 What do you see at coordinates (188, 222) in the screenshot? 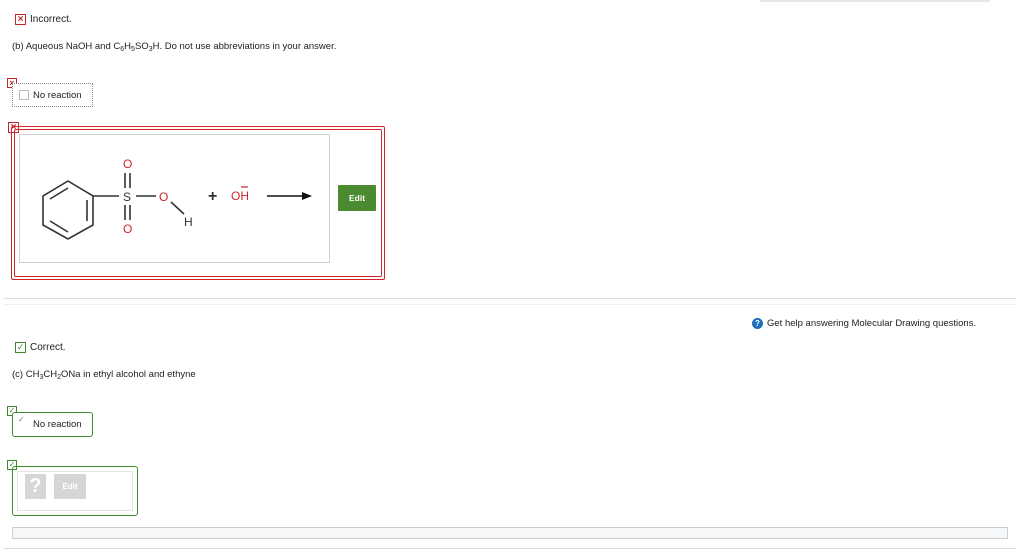
I see `atom-h: H` at bounding box center [188, 222].